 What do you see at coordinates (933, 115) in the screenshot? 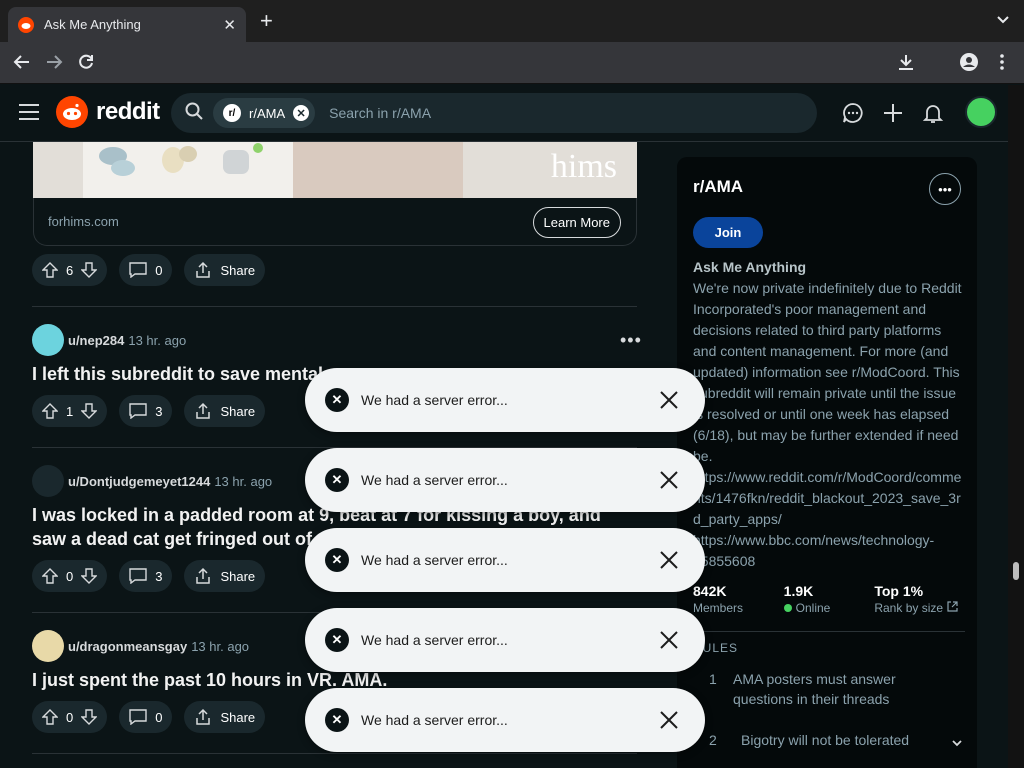
I see `notifications-bell-icon` at bounding box center [933, 115].